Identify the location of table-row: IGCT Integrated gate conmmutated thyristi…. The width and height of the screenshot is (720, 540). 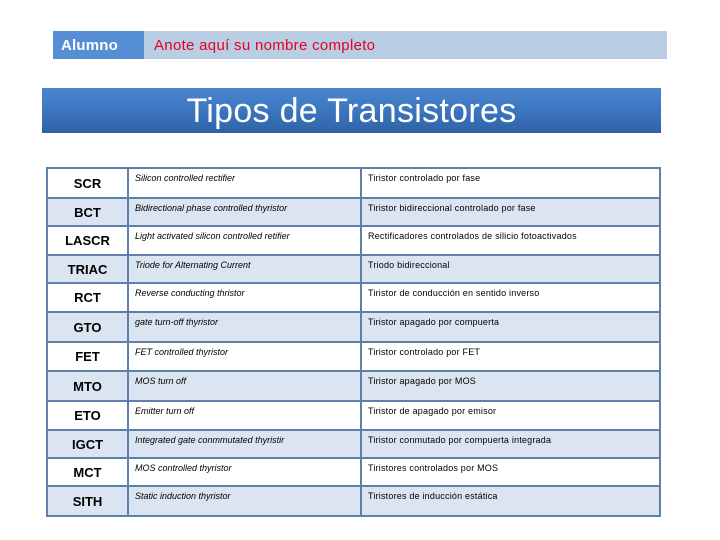
(353, 444).